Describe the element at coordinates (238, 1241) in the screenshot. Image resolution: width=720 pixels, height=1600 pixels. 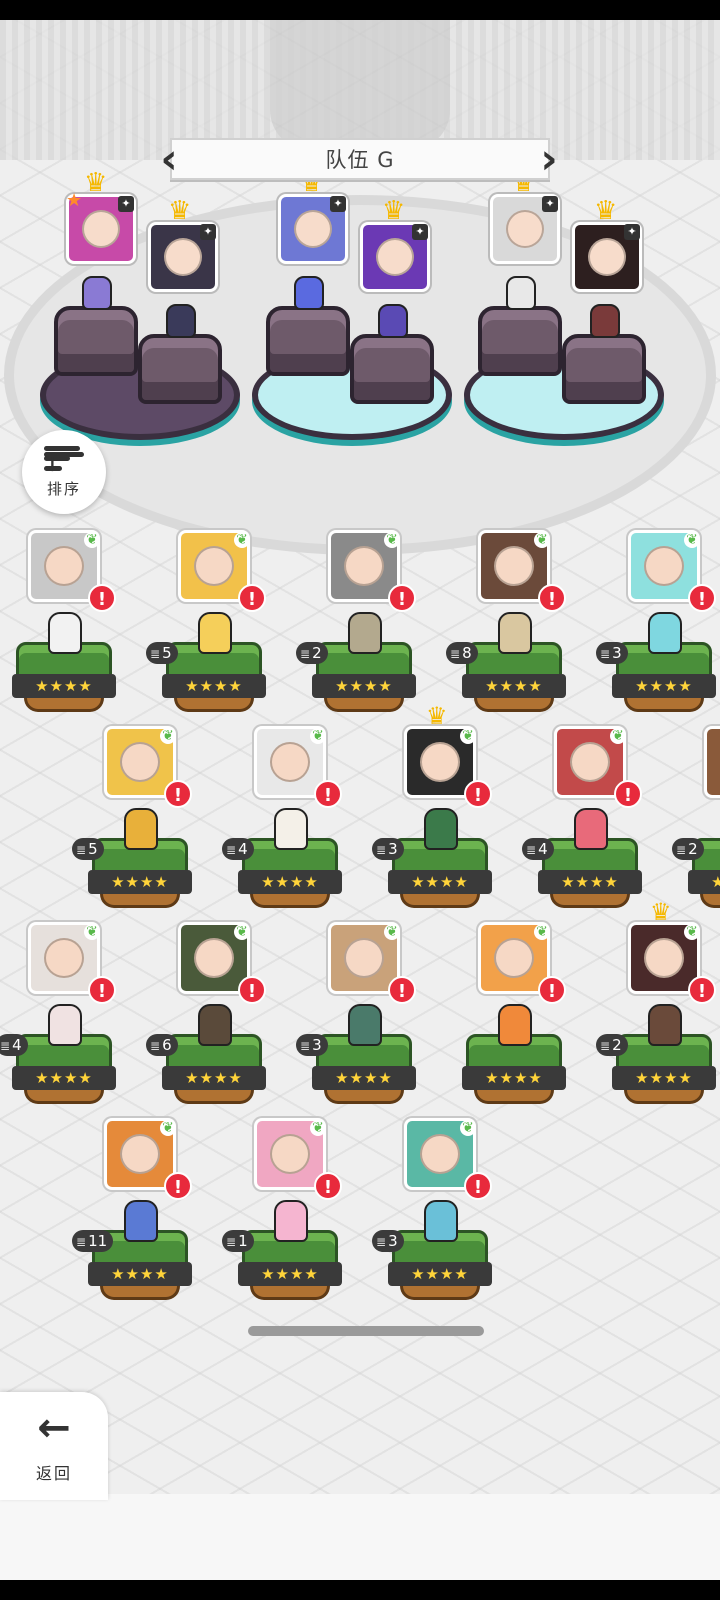
I see `hero-level-badge: ≣ 1` at that location.